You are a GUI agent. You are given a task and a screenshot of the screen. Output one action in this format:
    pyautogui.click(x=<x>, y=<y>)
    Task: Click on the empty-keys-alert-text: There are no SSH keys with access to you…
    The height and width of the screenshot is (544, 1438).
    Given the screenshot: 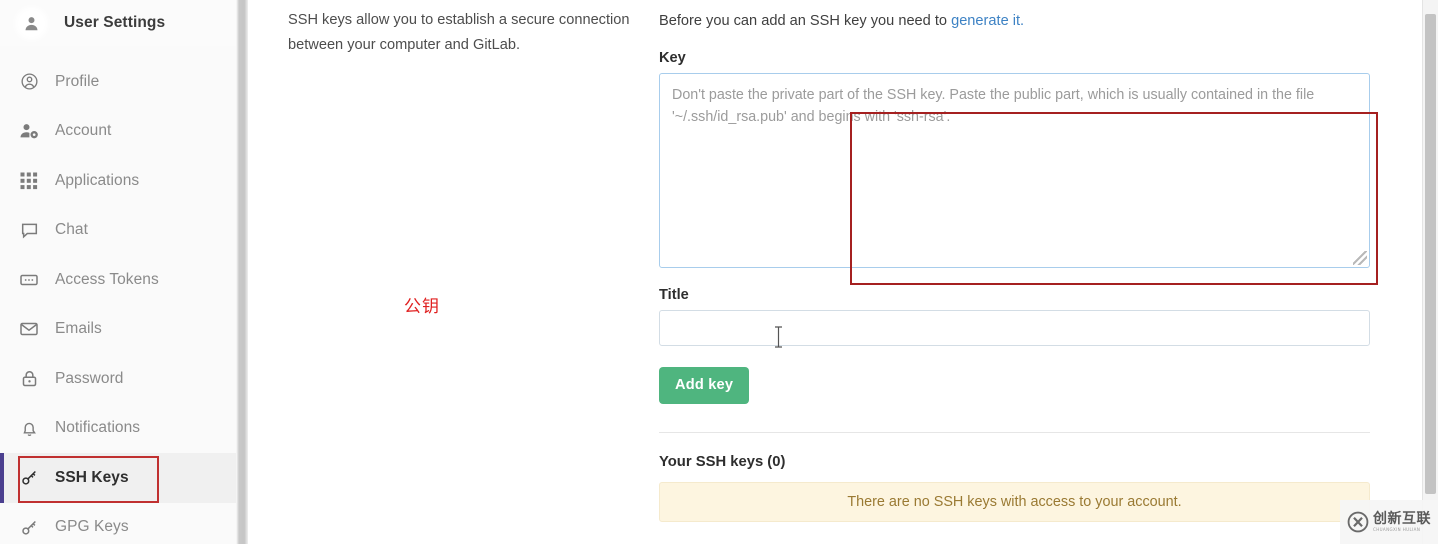 What is the action you would take?
    pyautogui.click(x=1014, y=502)
    